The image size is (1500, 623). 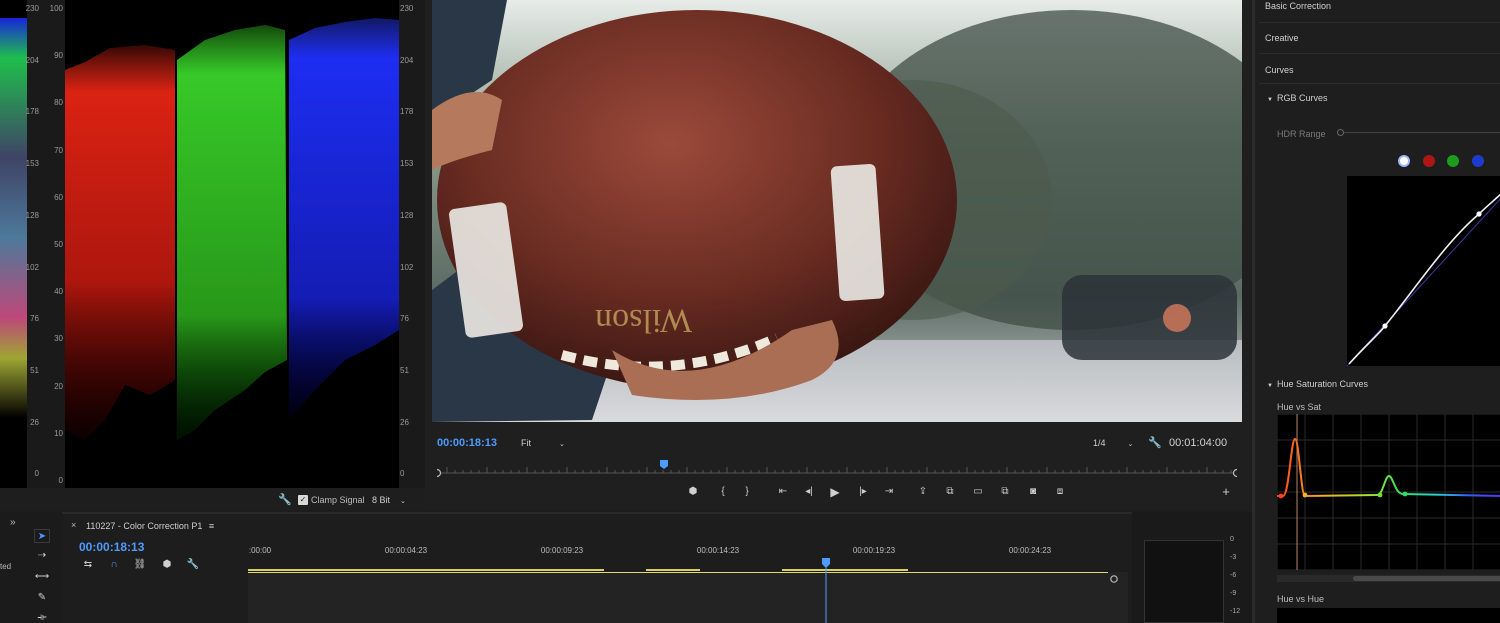 I want to click on rgb-curves-toggle: ▼ RGB Curves, so click(x=1297, y=98).